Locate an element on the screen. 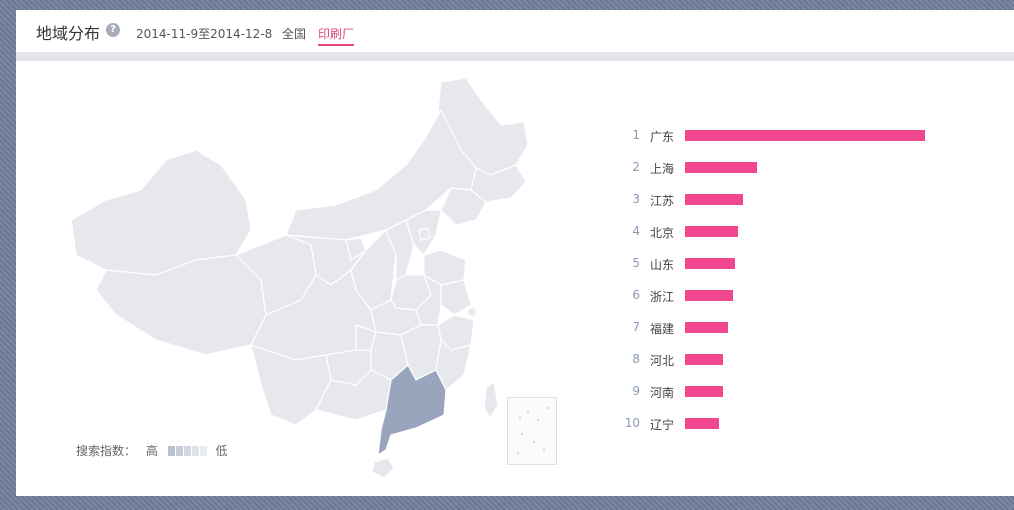 The height and width of the screenshot is (510, 1014). map-region-jiangsu is located at coordinates (456, 297).